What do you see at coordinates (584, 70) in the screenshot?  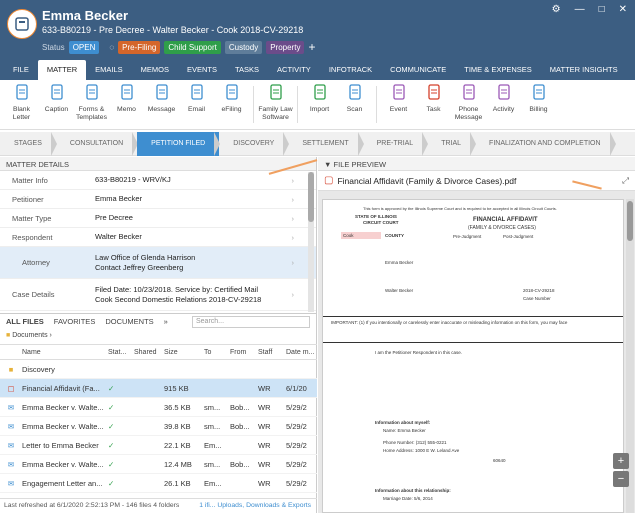 I see `tab-matter-insights: MATTER INSIGHTS` at bounding box center [584, 70].